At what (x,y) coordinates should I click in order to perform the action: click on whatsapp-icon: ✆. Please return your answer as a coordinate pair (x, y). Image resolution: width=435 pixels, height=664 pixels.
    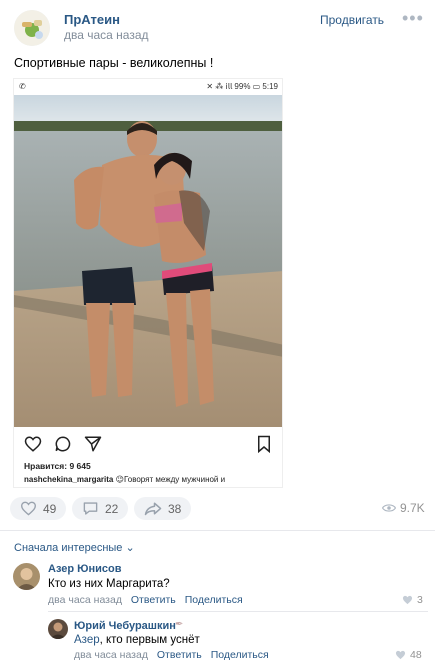
    Looking at the image, I should click on (22, 86).